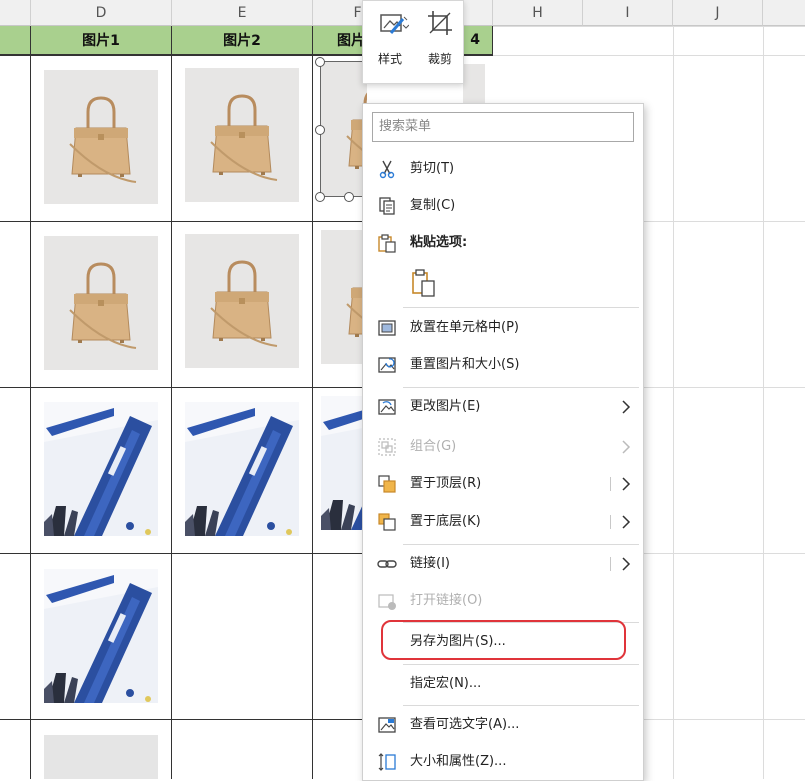 Image resolution: width=805 pixels, height=781 pixels. Describe the element at coordinates (502, 601) in the screenshot. I see `menu-item-open-link: 打开链接(O)` at that location.